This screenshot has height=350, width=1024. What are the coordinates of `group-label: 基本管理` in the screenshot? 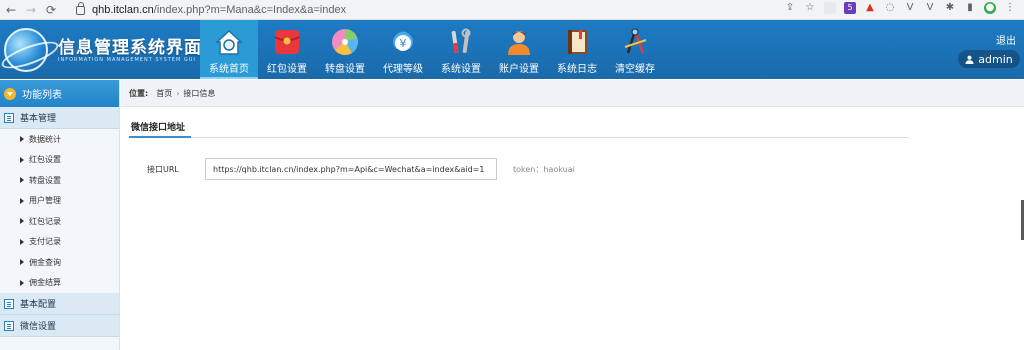 It's located at (38, 119).